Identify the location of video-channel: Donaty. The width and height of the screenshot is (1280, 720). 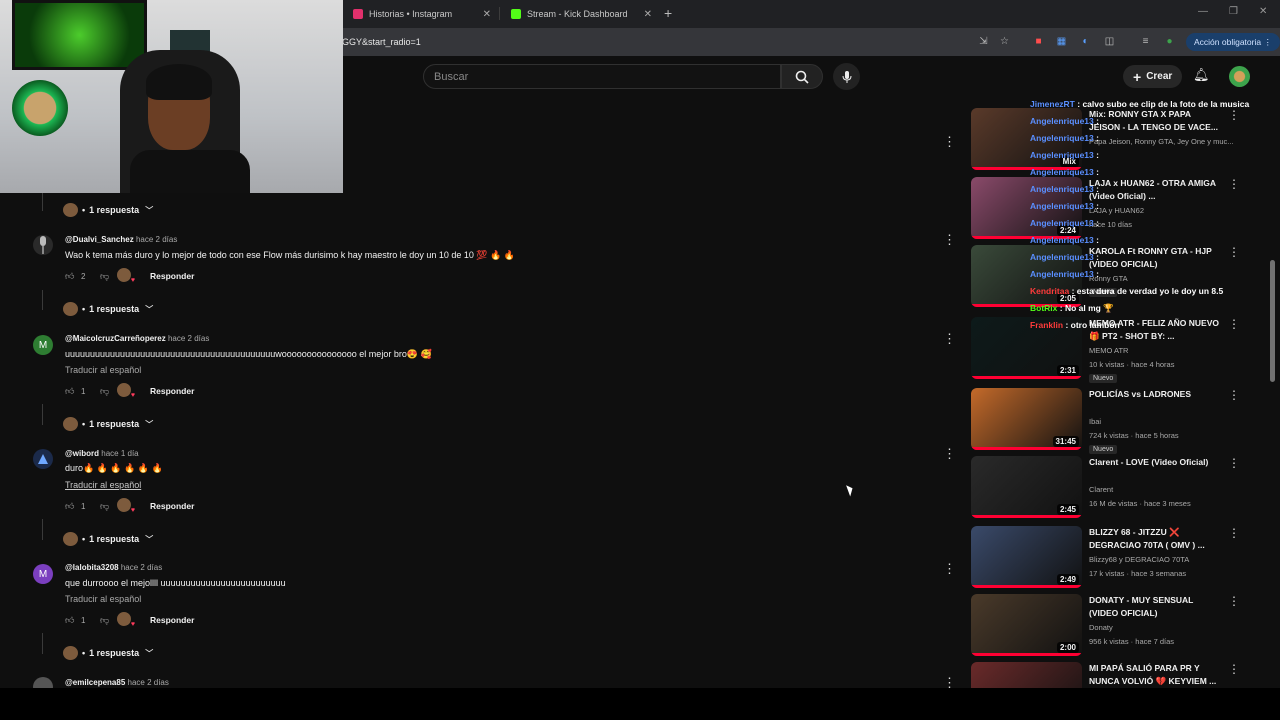
(1101, 627).